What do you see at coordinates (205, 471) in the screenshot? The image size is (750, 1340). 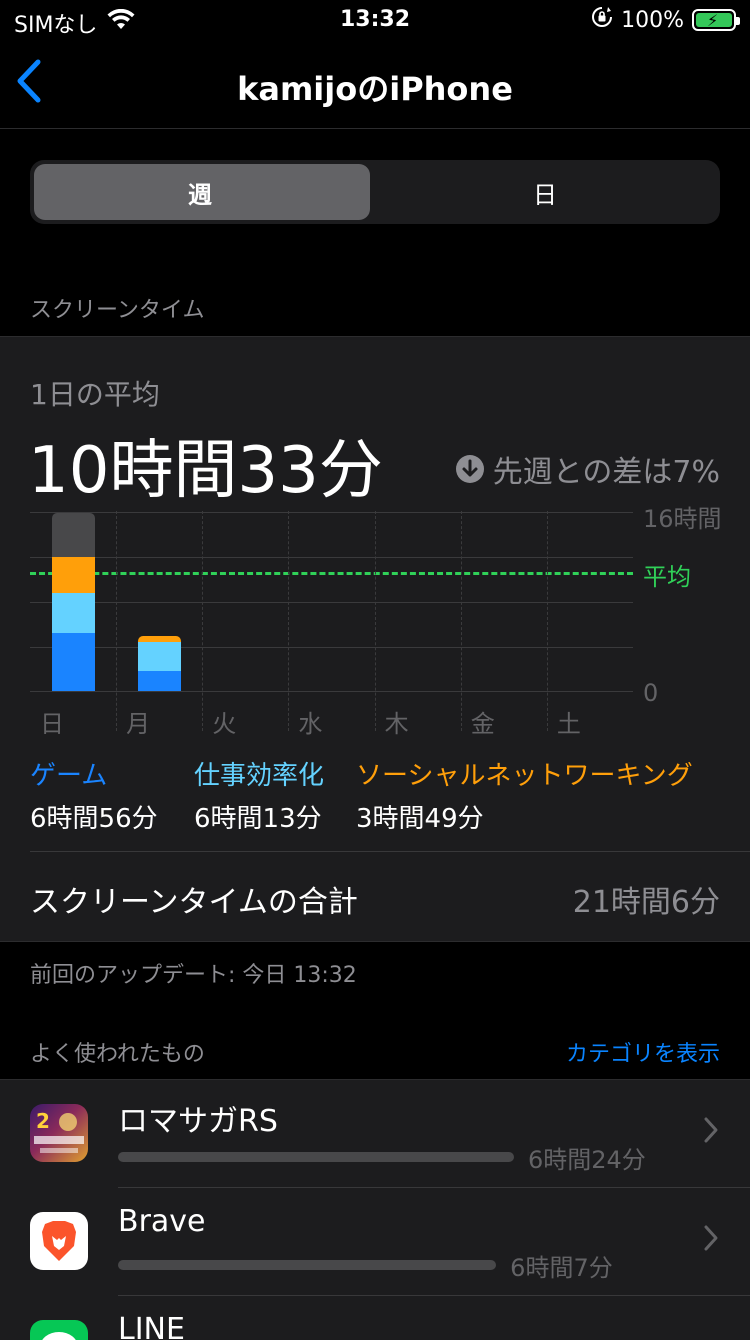 I see `daily-average-value: 10時間33分` at bounding box center [205, 471].